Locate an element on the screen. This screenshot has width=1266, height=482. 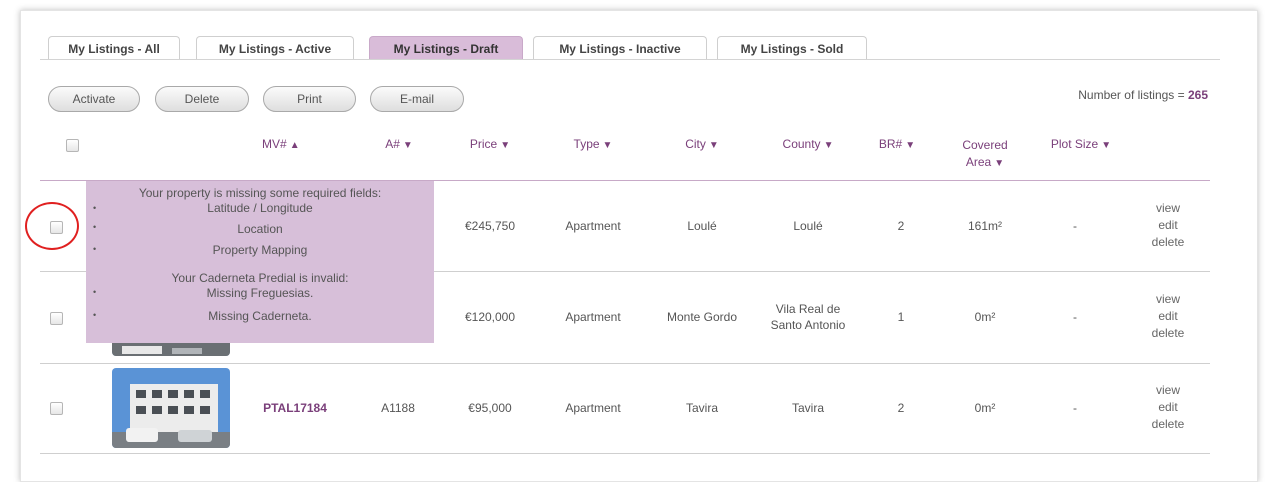
col-plot-size: Plot Size ▼ is located at coordinates (1081, 144).